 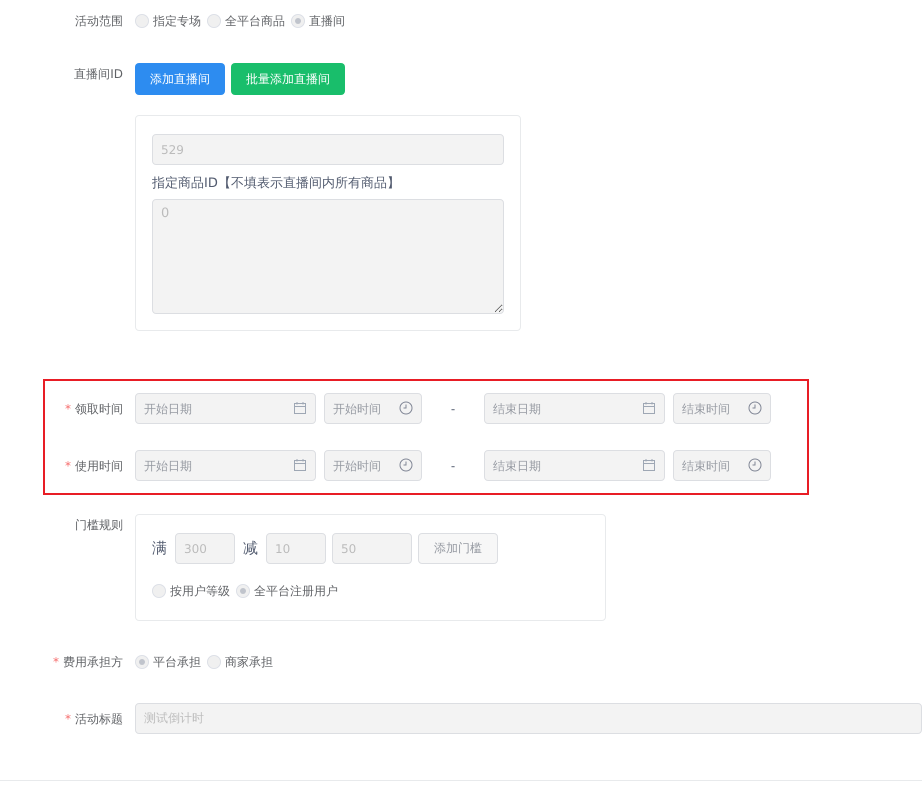 I want to click on radio-option: 按用户等级, so click(x=191, y=591).